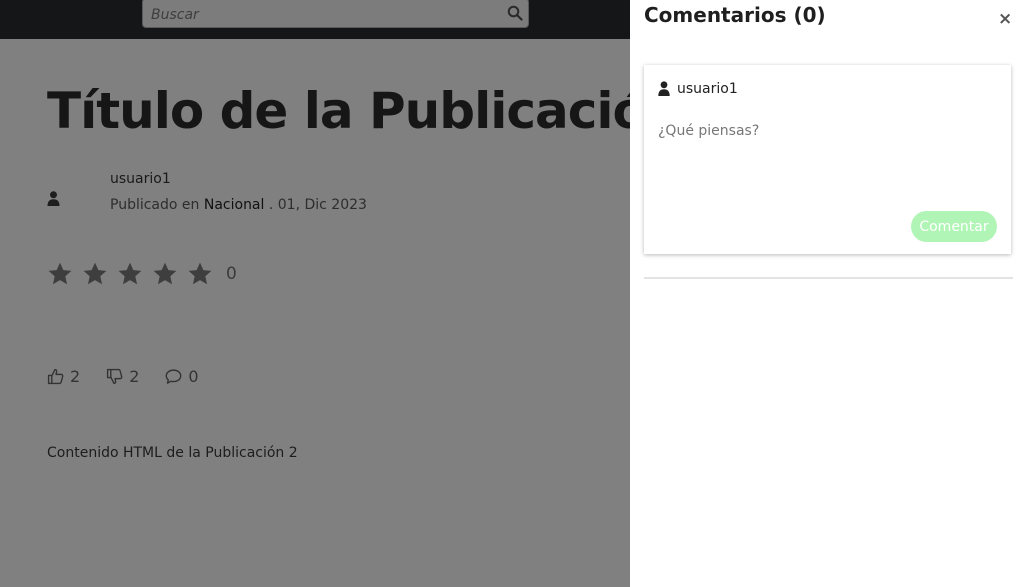 Image resolution: width=1017 pixels, height=587 pixels. Describe the element at coordinates (828, 163) in the screenshot. I see `comment-input` at that location.